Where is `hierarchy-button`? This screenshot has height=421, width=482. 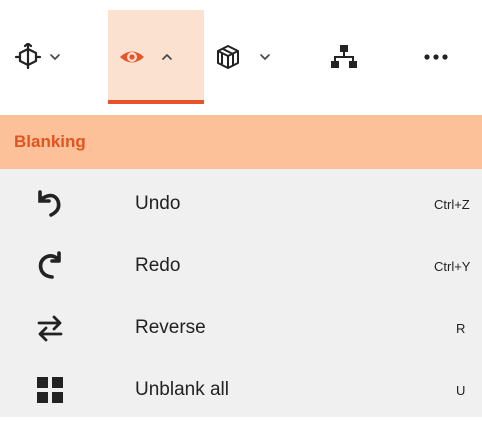
hierarchy-button is located at coordinates (350, 57).